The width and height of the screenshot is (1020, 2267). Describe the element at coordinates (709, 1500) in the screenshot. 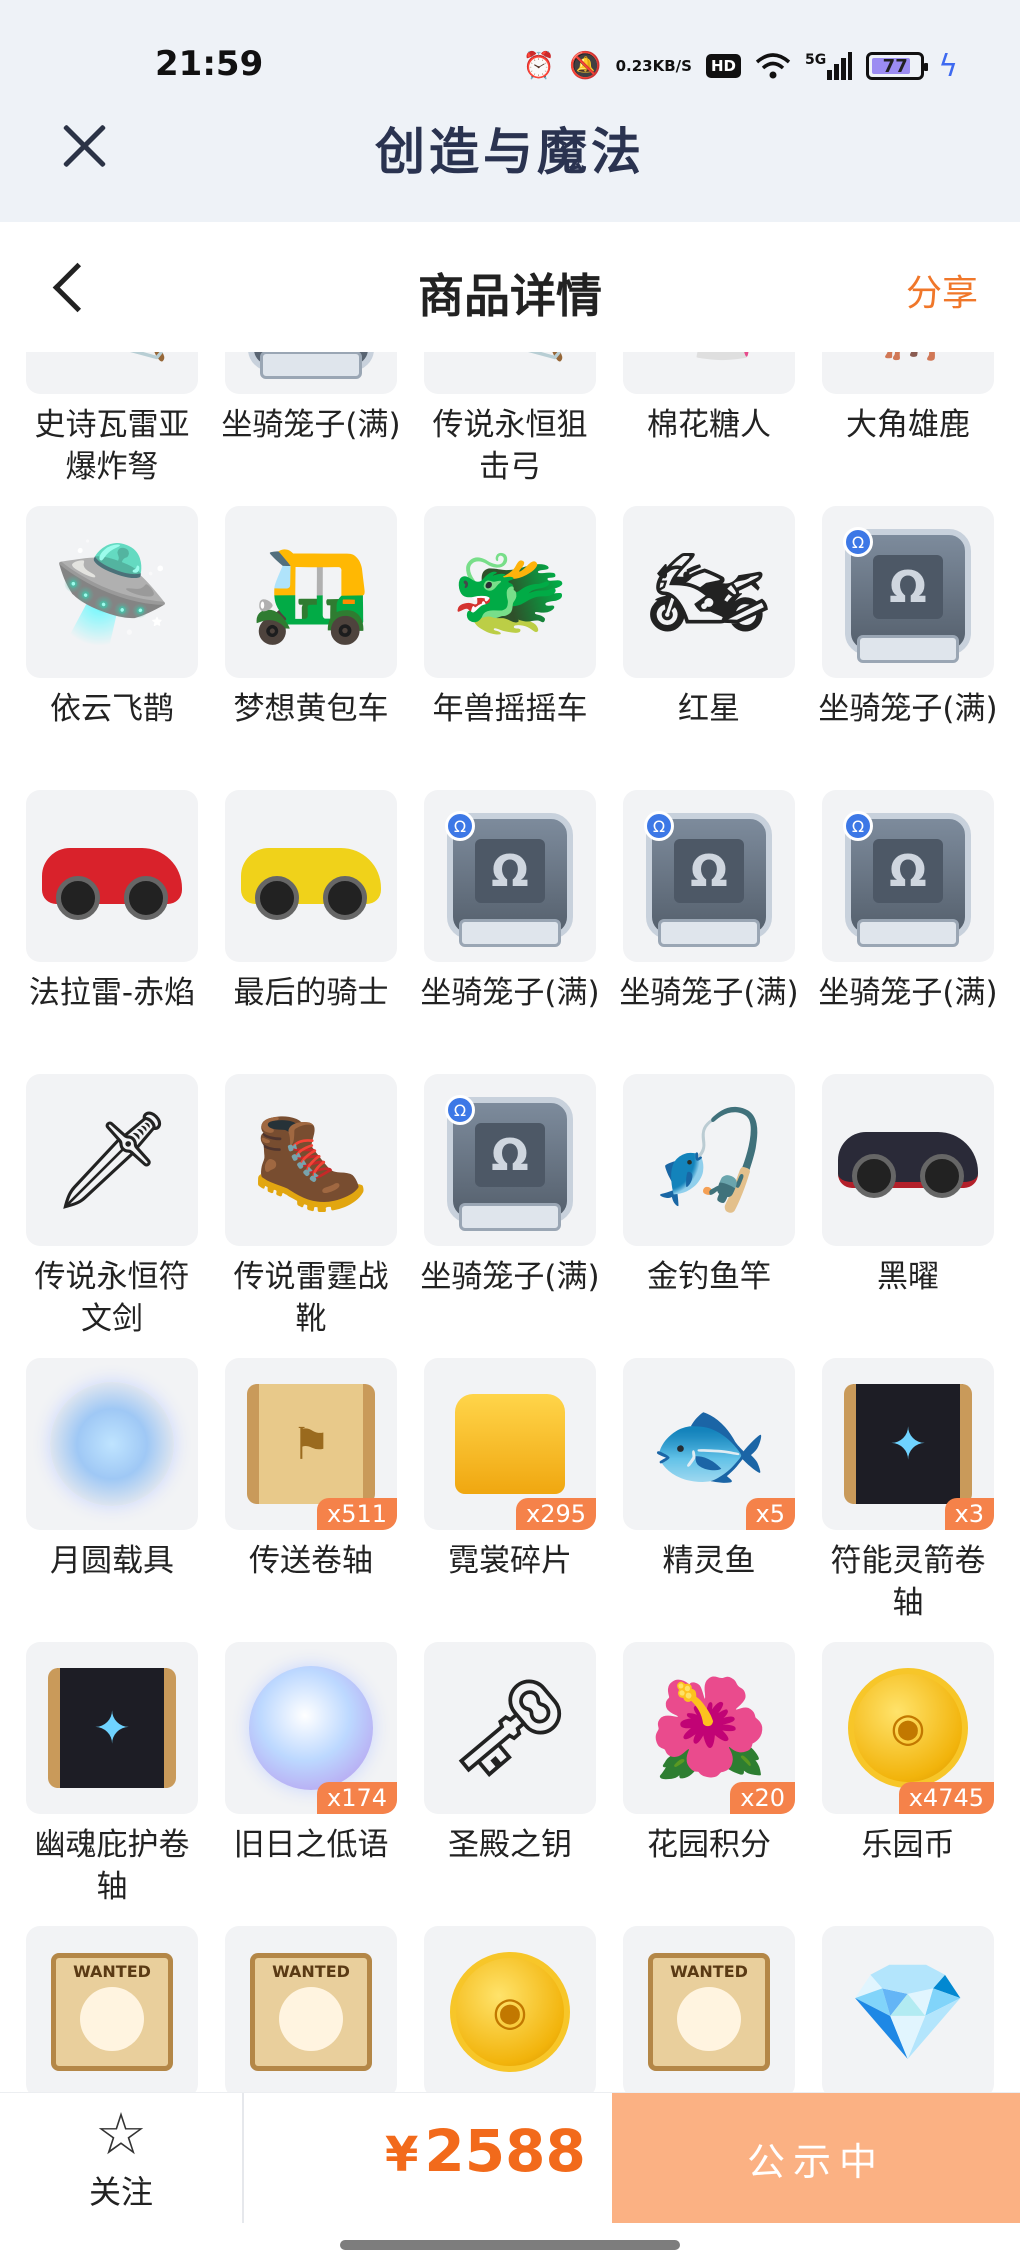

I see `item-card: 🐟 x5 精灵鱼` at that location.